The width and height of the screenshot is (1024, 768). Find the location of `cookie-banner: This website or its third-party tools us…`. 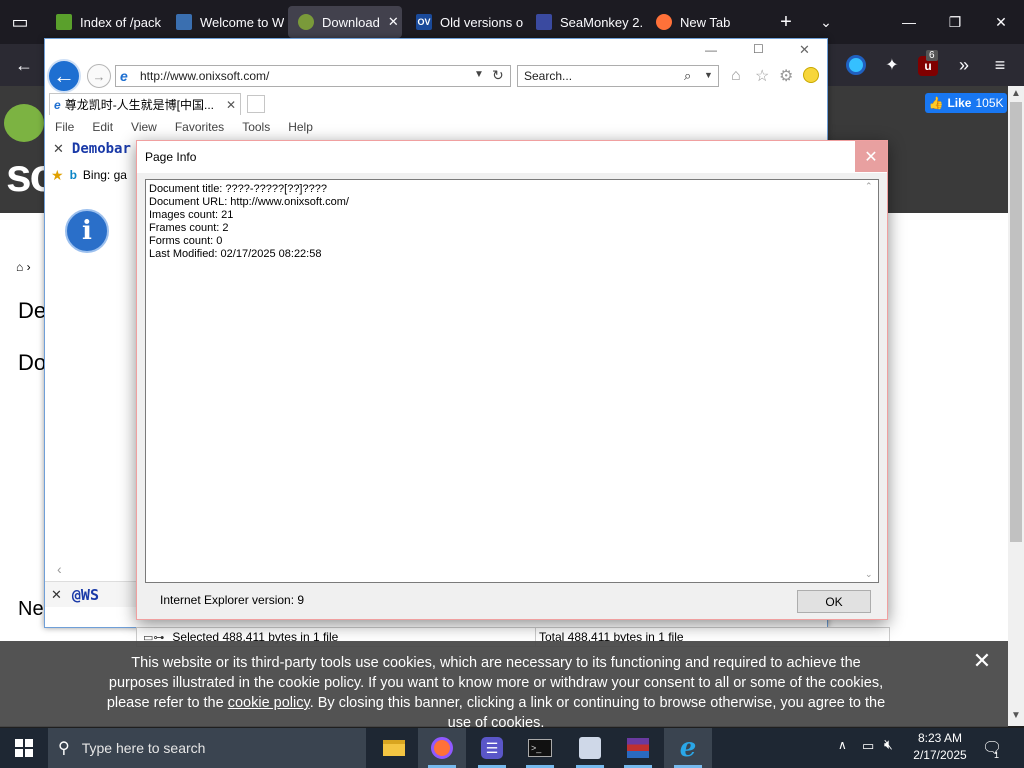

cookie-banner: This website or its third-party tools us… is located at coordinates (504, 686).